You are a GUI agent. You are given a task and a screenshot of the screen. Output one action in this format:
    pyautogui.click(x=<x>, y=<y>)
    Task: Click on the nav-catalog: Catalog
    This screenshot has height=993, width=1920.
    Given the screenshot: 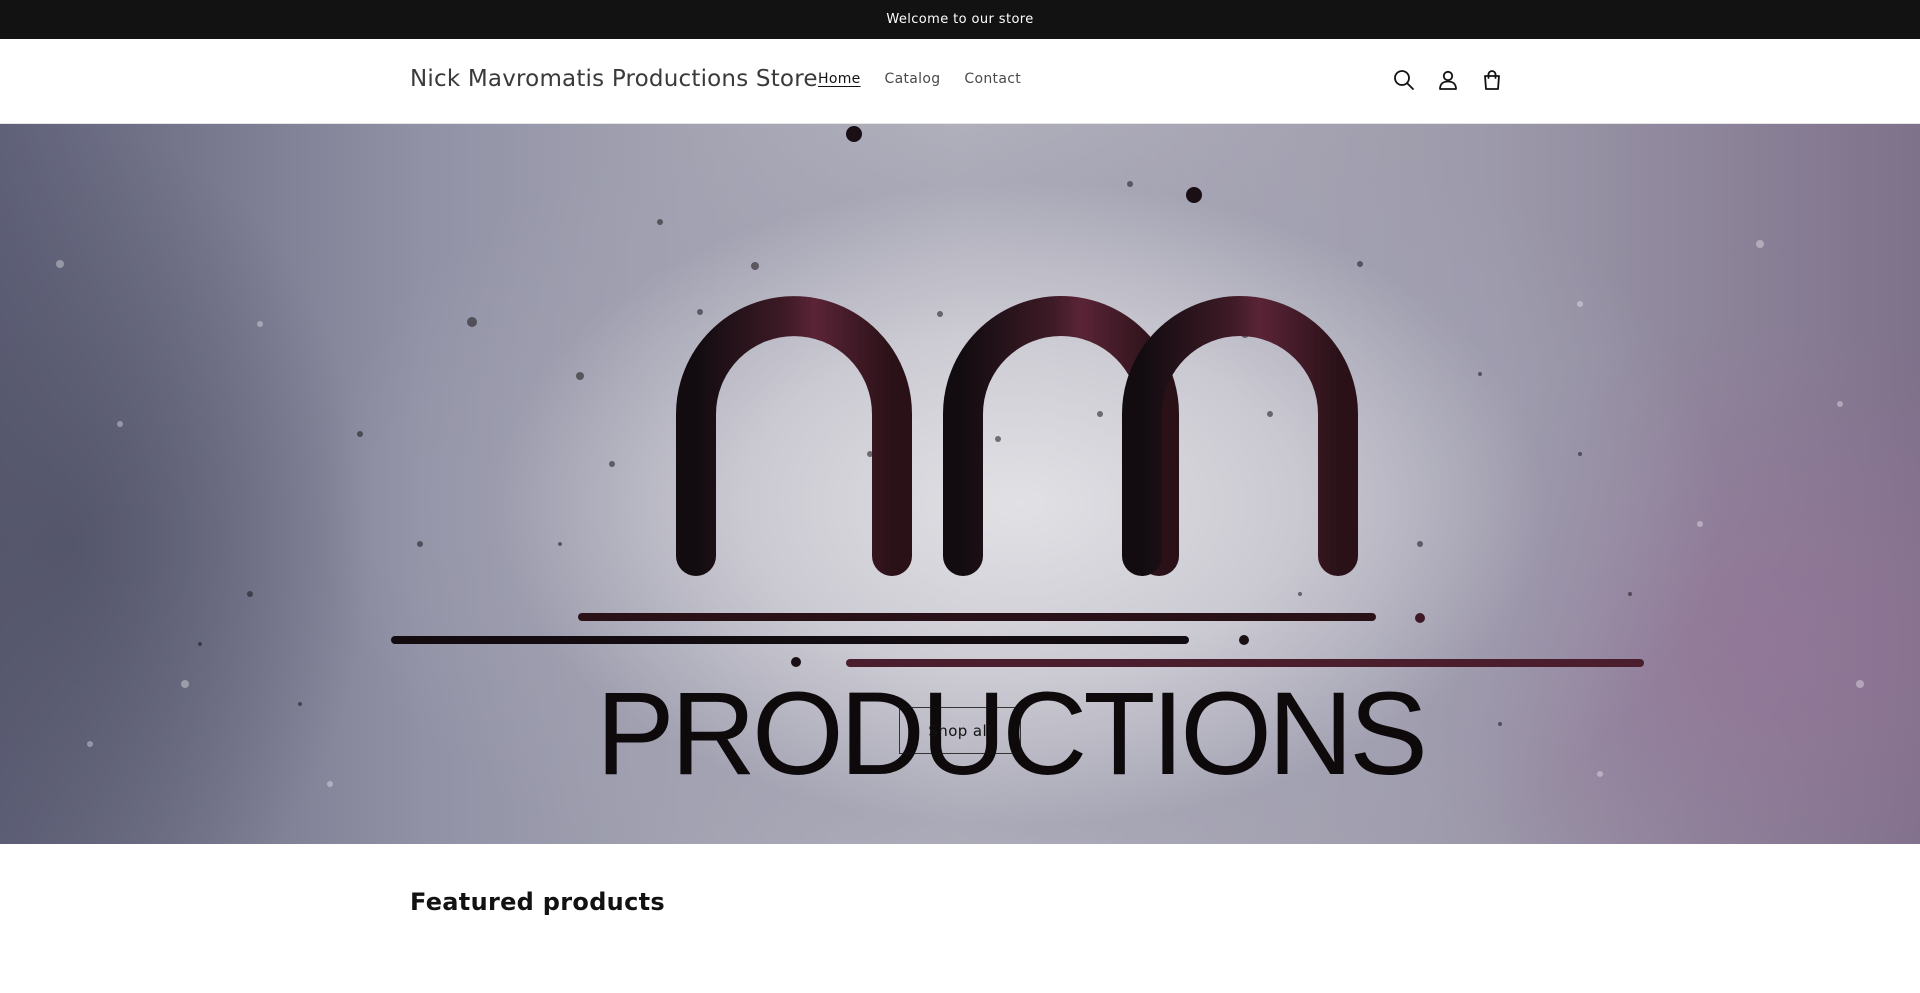 What is the action you would take?
    pyautogui.click(x=913, y=79)
    